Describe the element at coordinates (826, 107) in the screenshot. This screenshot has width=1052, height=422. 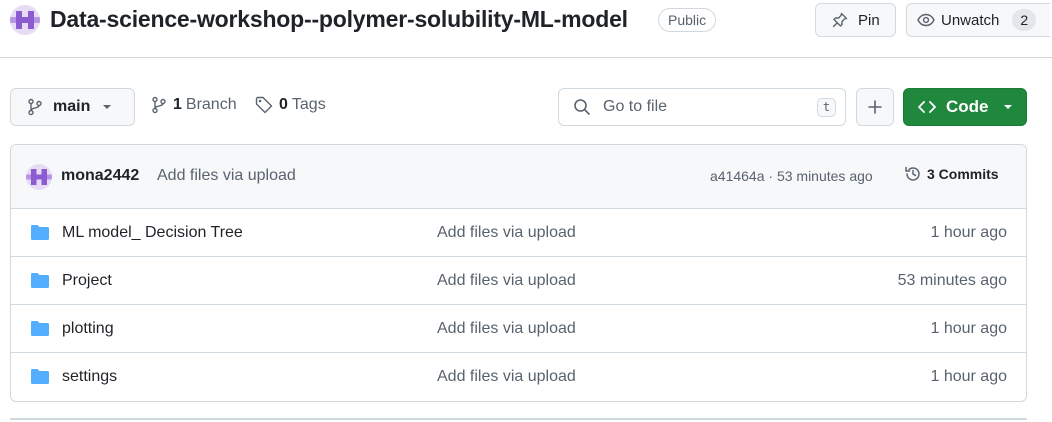
I see `shortcut-key: t` at that location.